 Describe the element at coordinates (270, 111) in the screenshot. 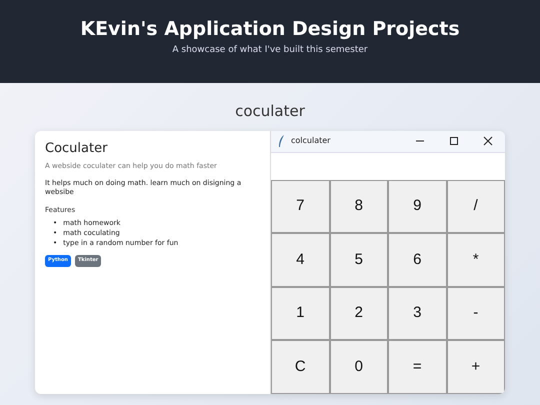

I see `section-title: coculater` at that location.